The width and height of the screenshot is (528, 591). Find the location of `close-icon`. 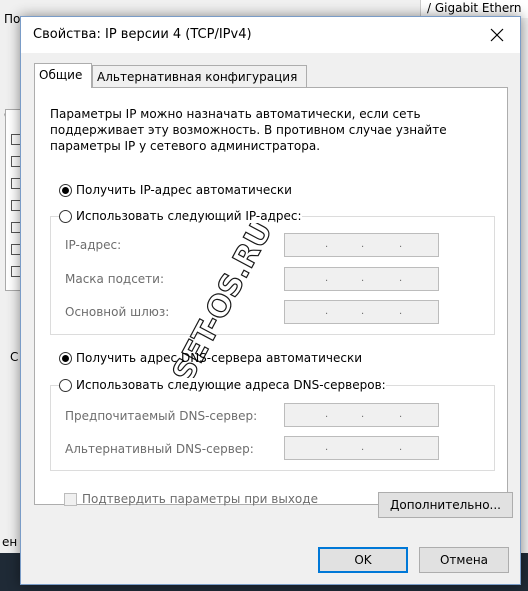

close-icon is located at coordinates (497, 35).